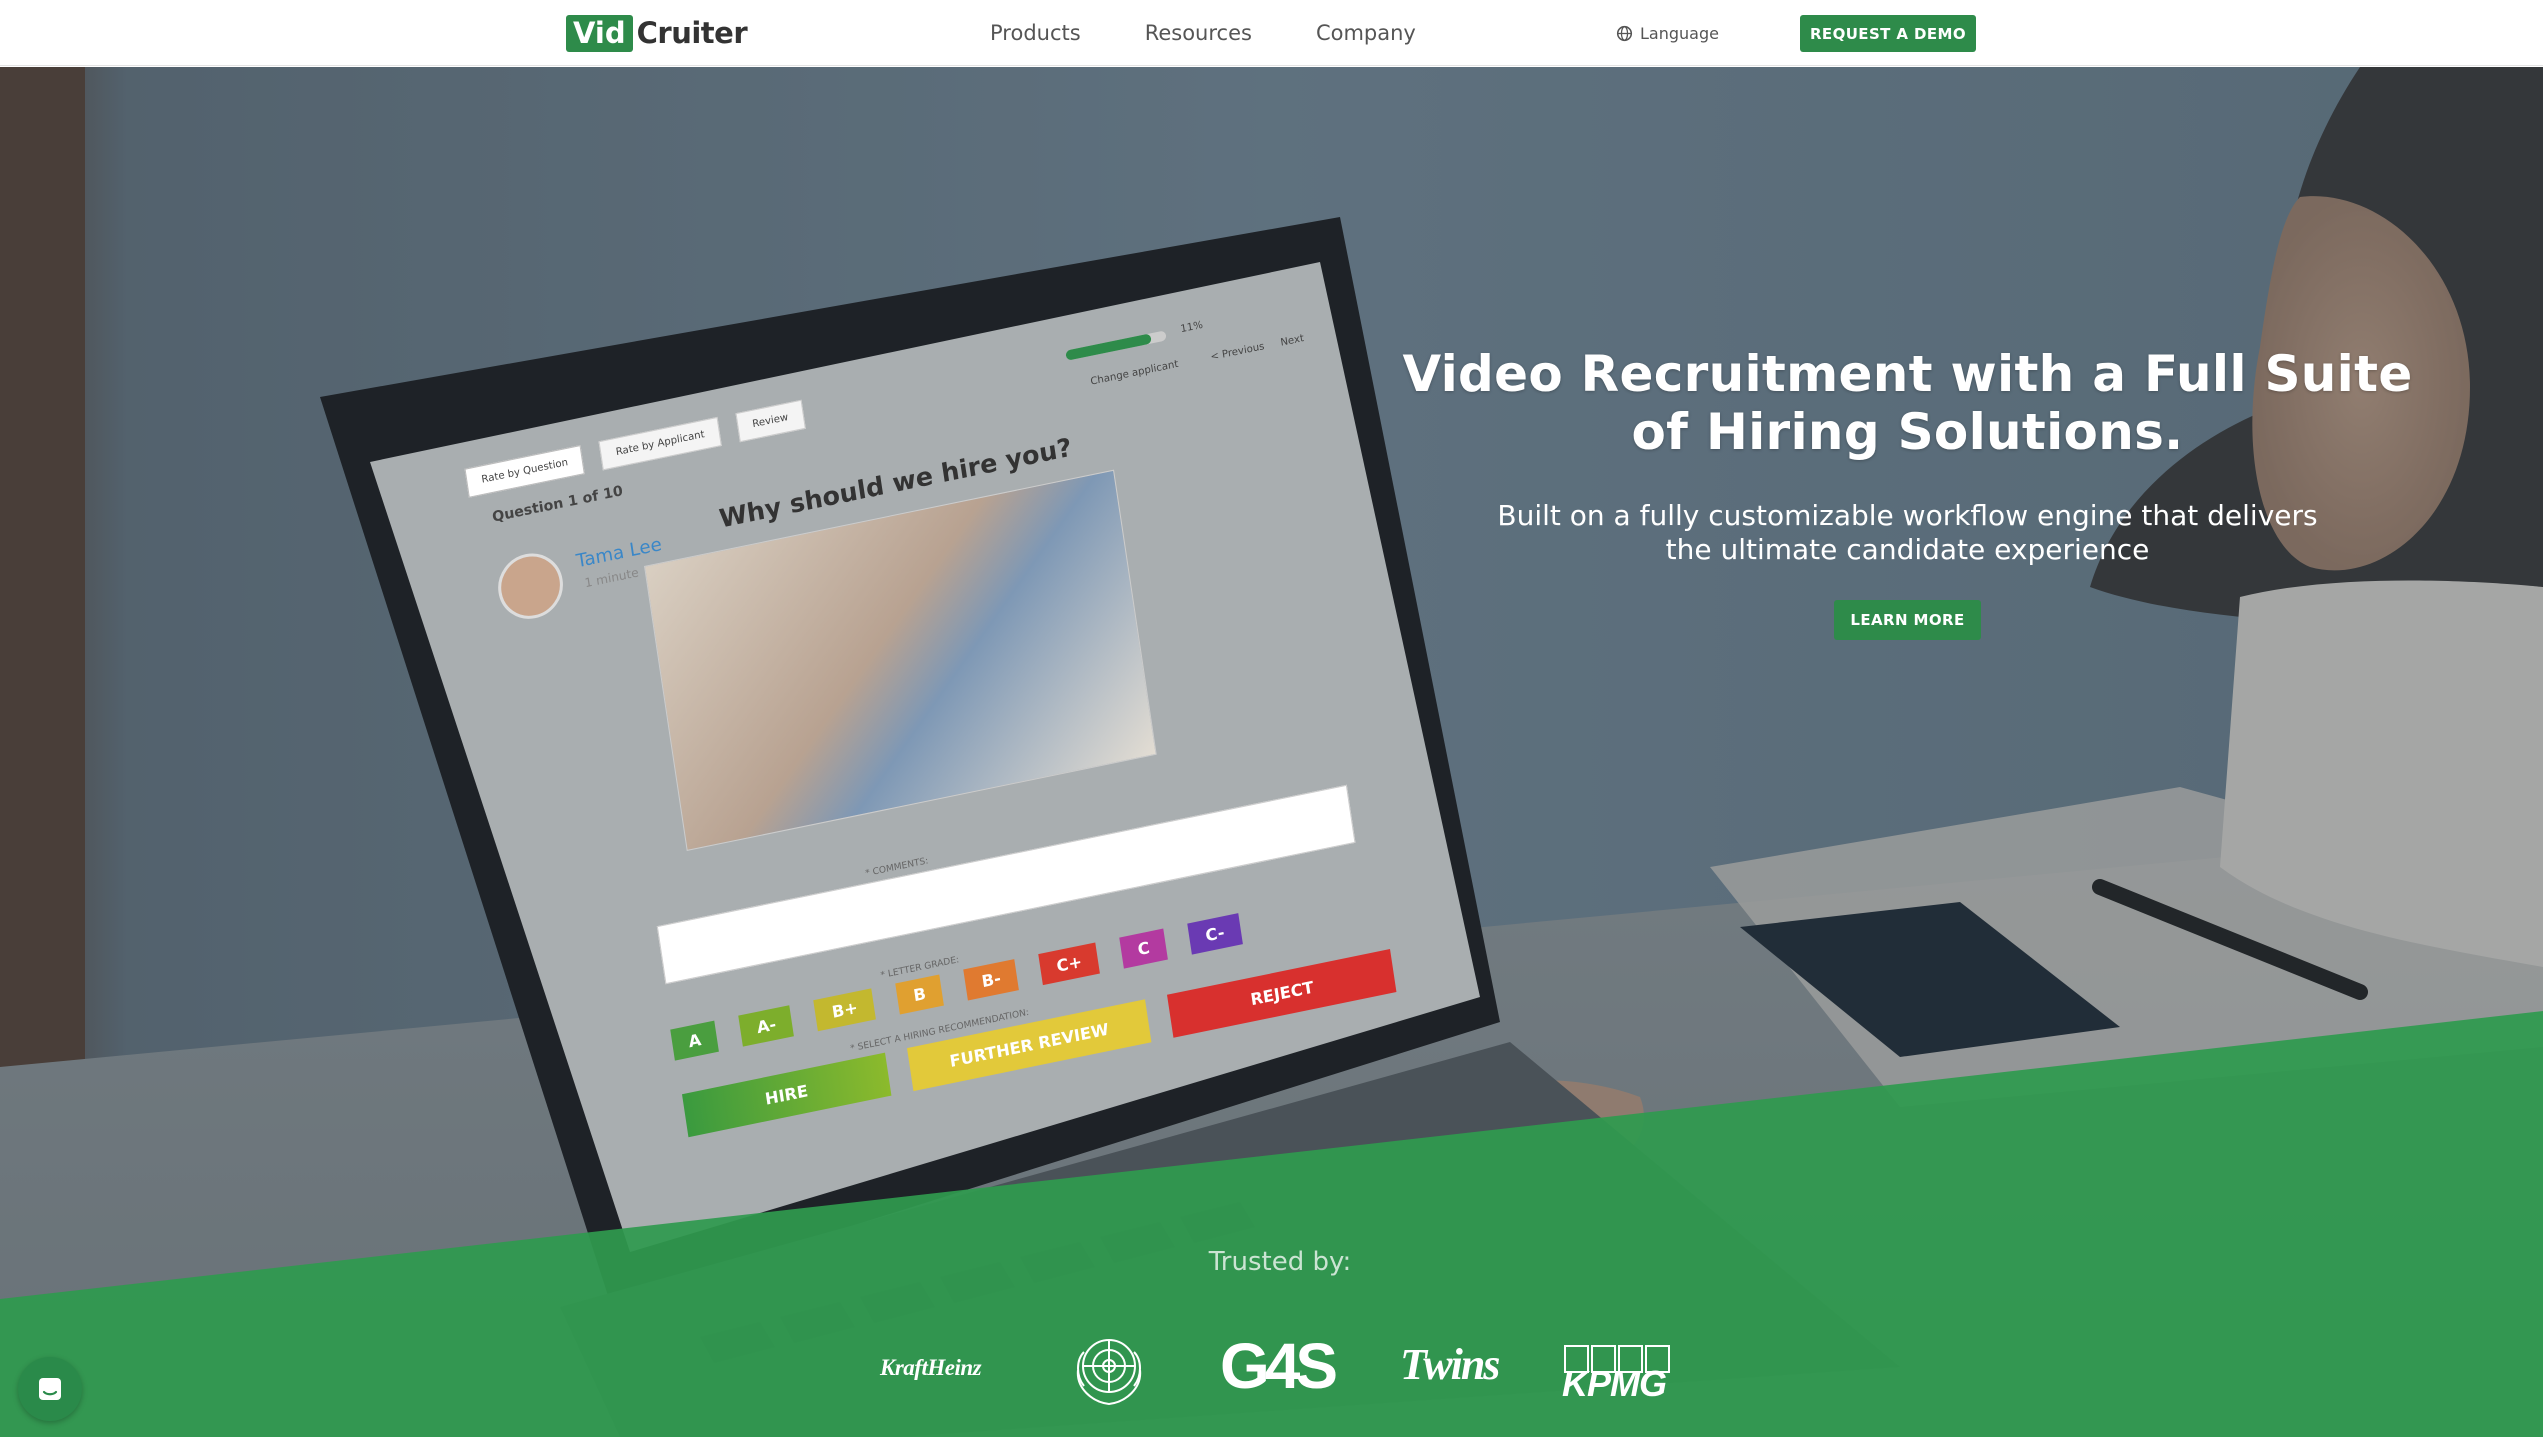 The image size is (2543, 1437). What do you see at coordinates (1035, 33) in the screenshot?
I see `nav-products: Products` at bounding box center [1035, 33].